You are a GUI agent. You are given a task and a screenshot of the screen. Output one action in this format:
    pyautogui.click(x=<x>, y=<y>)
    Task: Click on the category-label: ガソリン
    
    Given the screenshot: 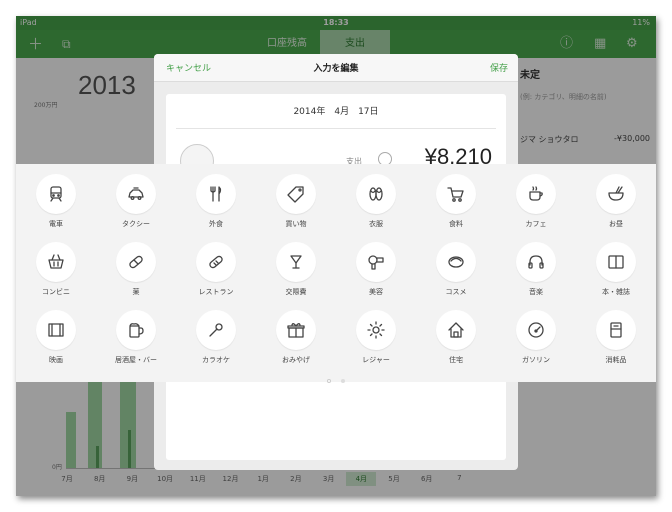 What is the action you would take?
    pyautogui.click(x=536, y=360)
    